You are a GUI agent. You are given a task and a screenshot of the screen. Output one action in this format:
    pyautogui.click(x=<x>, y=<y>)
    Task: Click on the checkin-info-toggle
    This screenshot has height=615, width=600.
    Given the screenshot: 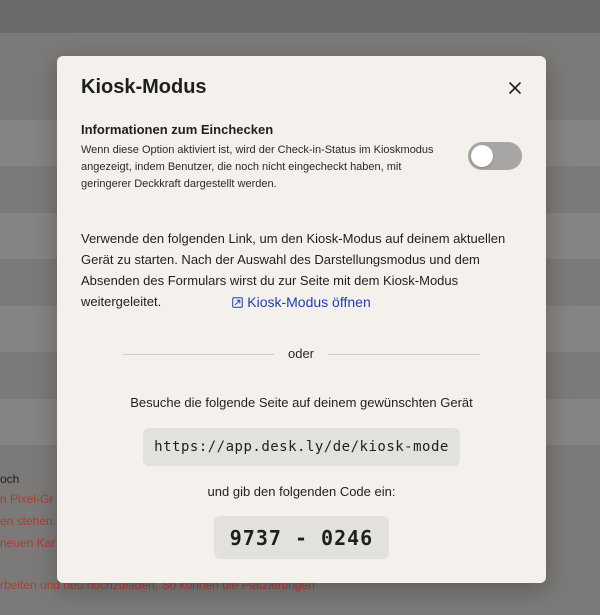 What is the action you would take?
    pyautogui.click(x=495, y=156)
    